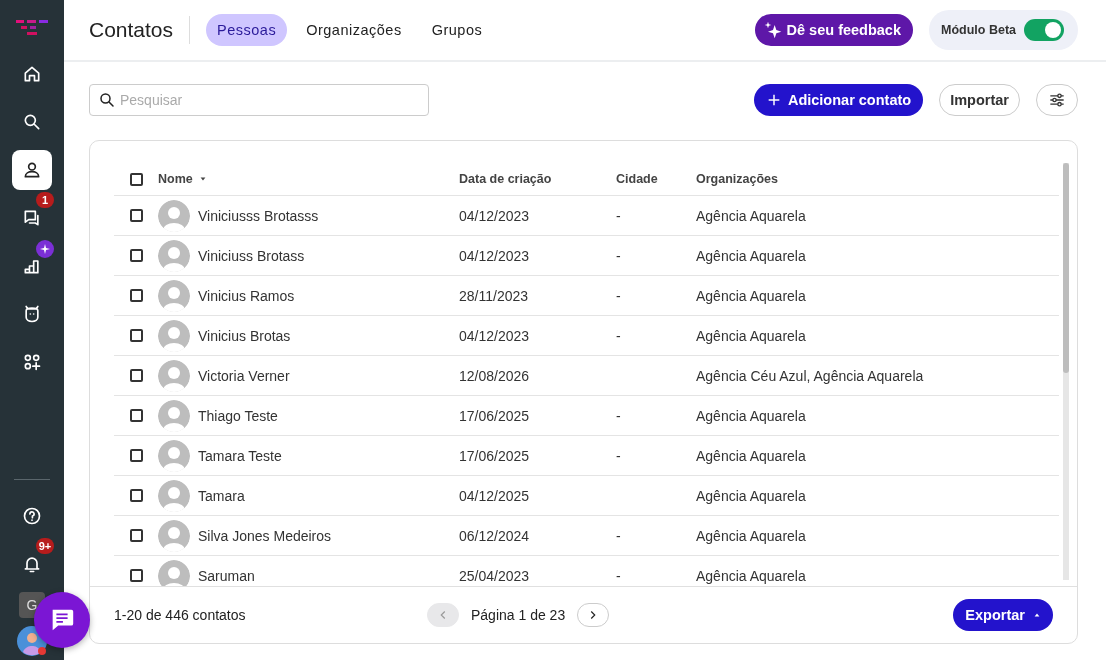 The width and height of the screenshot is (1106, 660). Describe the element at coordinates (246, 295) in the screenshot. I see `contact-name: Vinicius Ramos` at that location.